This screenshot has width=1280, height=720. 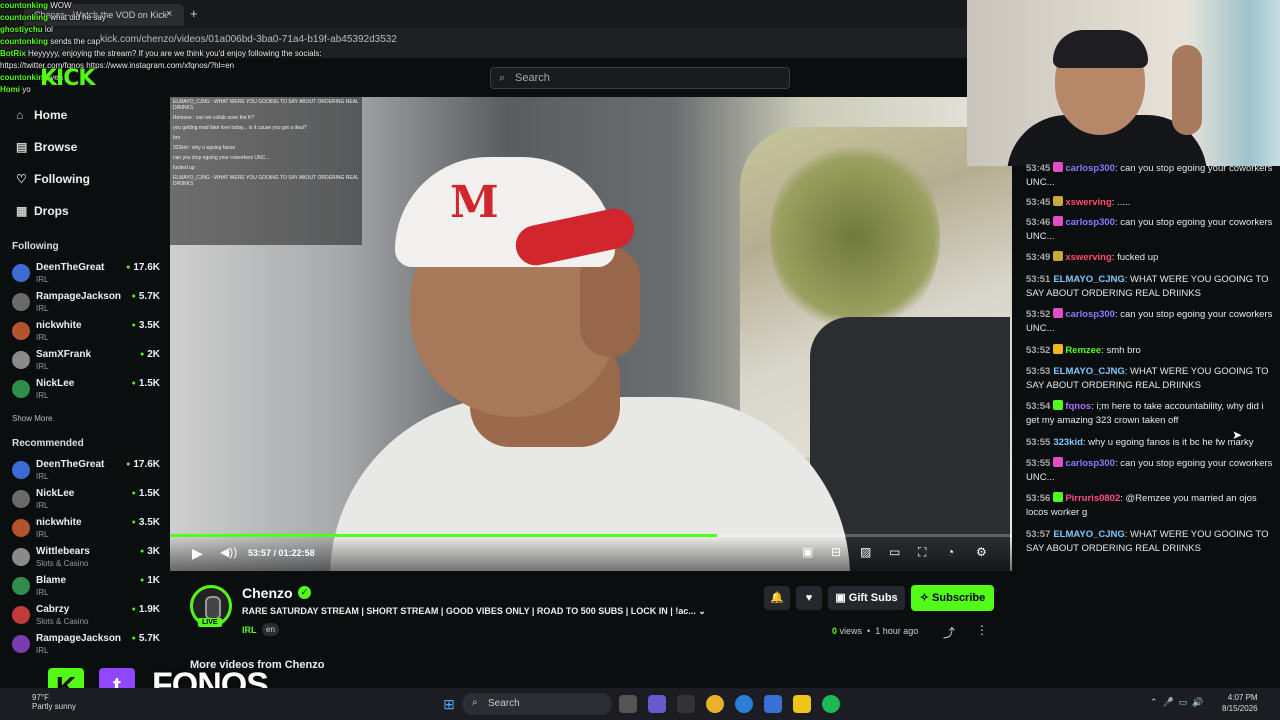 I want to click on weather-widget: 97°F Partly sunny, so click(x=54, y=702).